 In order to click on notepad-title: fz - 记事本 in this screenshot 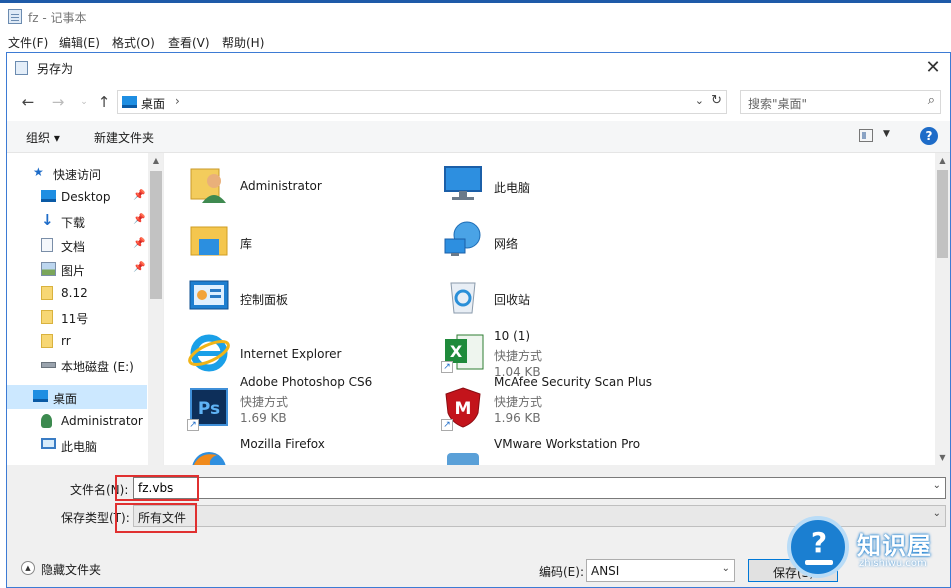, I will do `click(57, 18)`.